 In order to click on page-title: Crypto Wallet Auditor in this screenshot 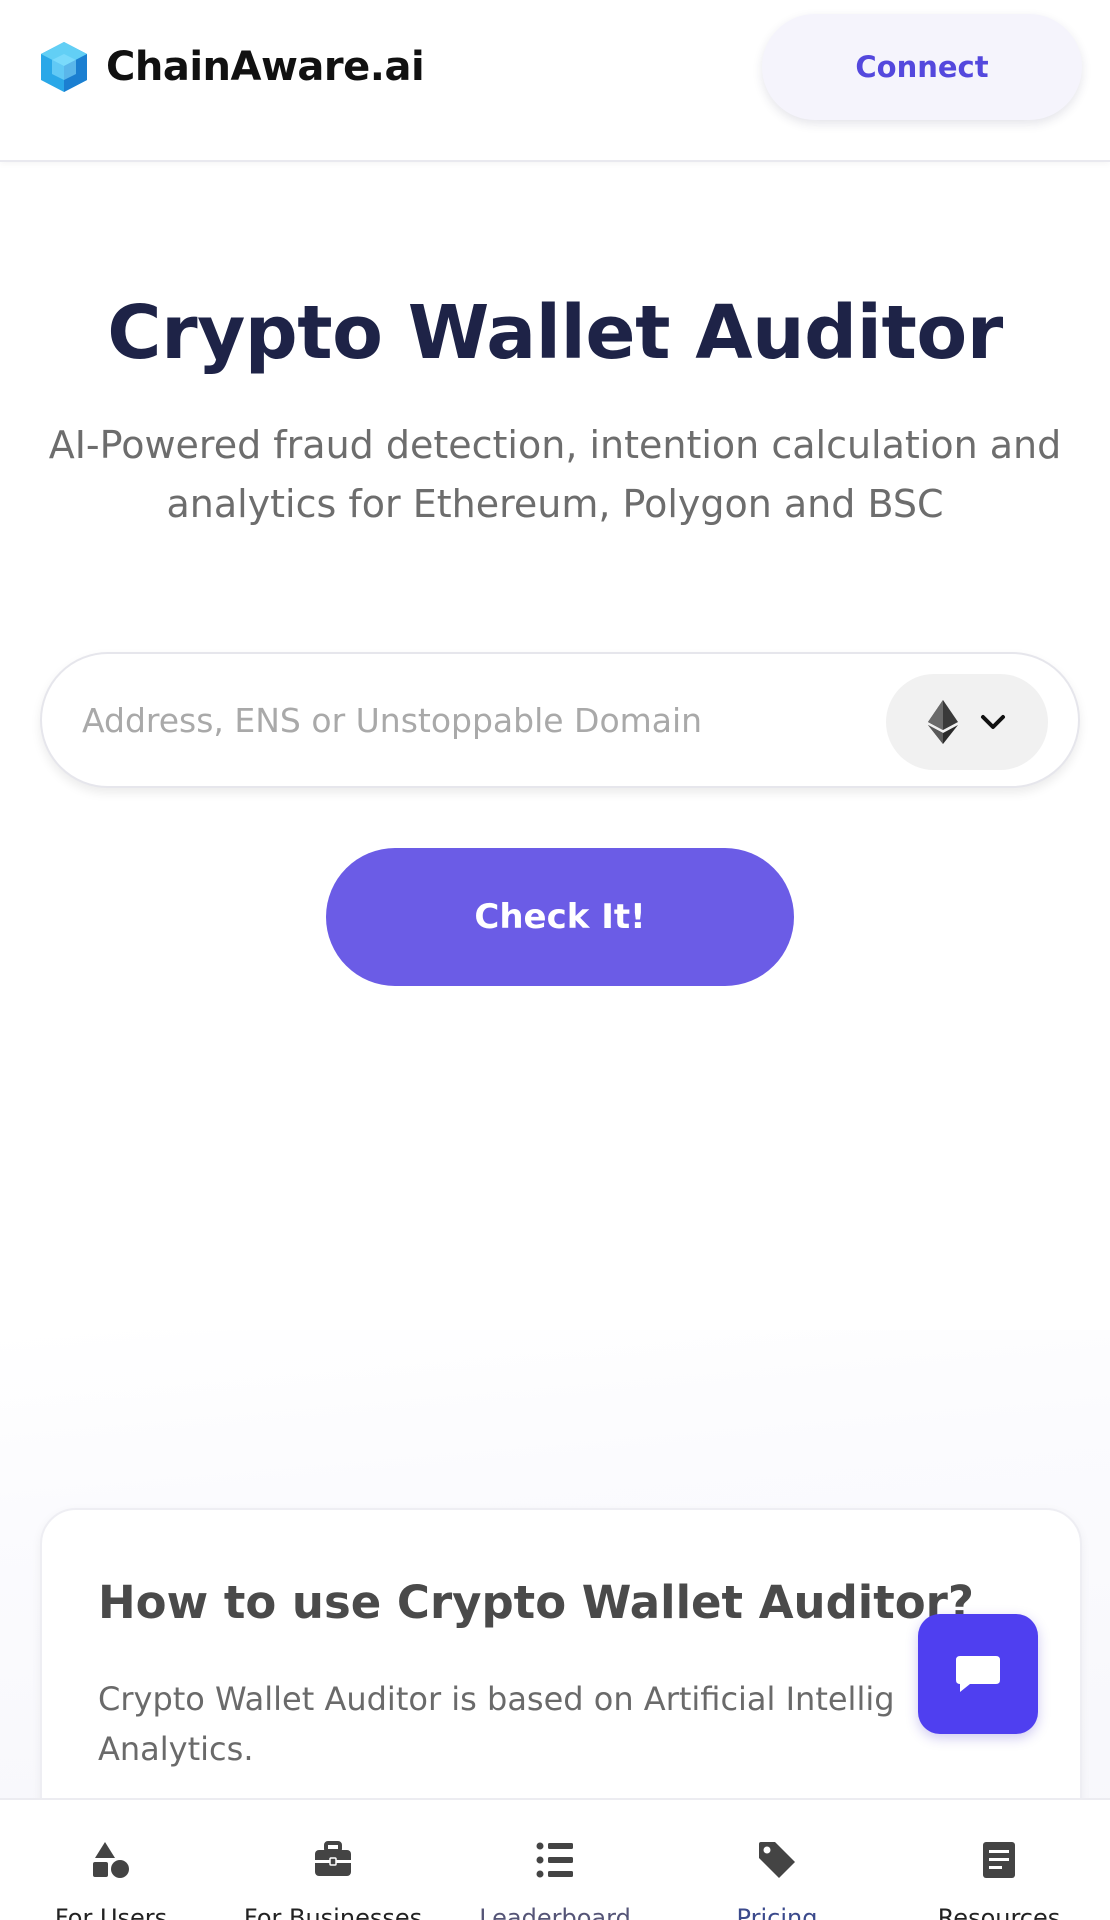, I will do `click(555, 333)`.